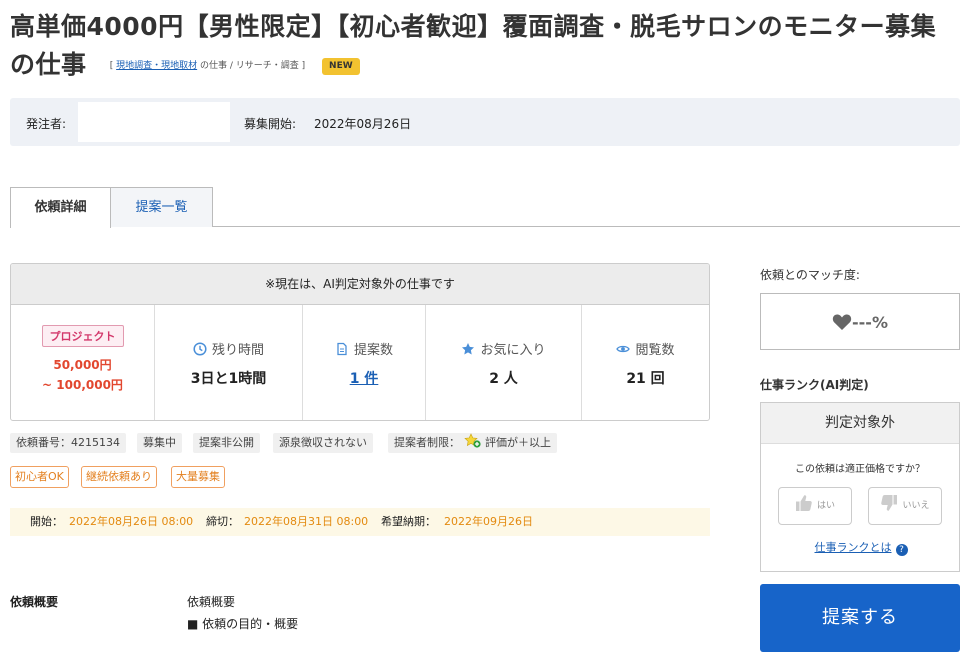 This screenshot has height=659, width=968. What do you see at coordinates (323, 443) in the screenshot?
I see `withholding-chip: 源泉徴収されない` at bounding box center [323, 443].